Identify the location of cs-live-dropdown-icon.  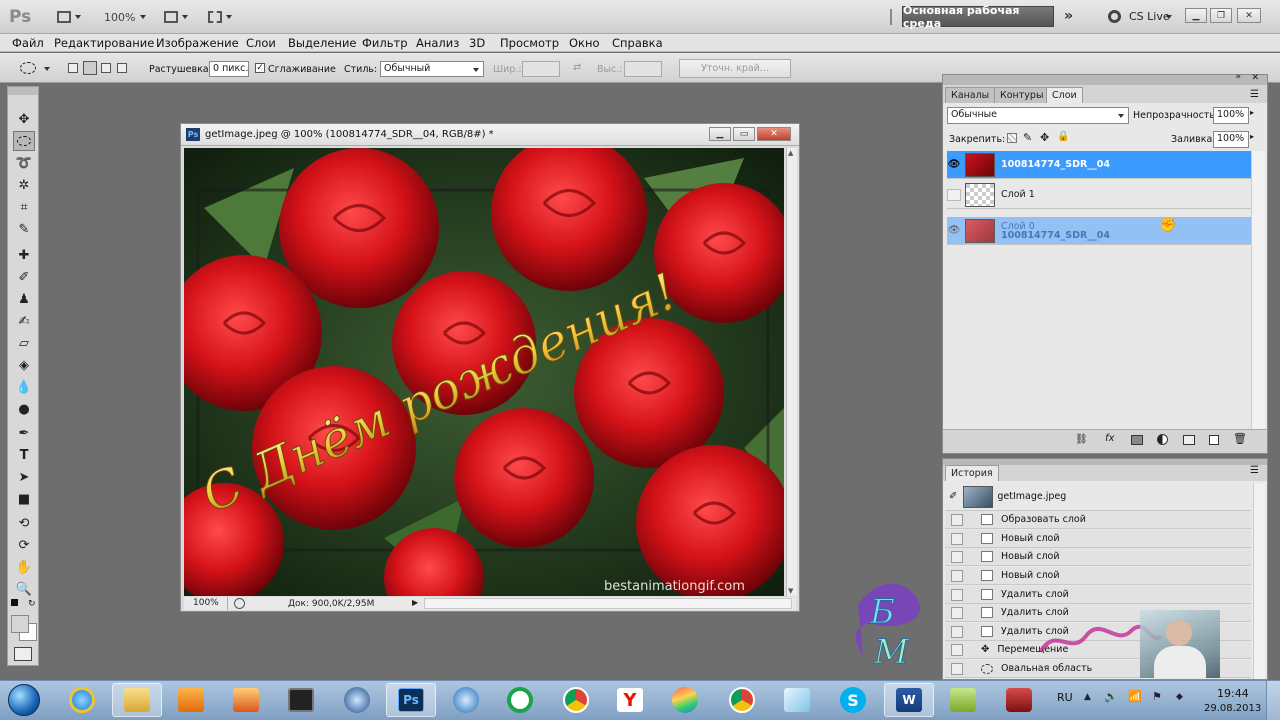
(1169, 17).